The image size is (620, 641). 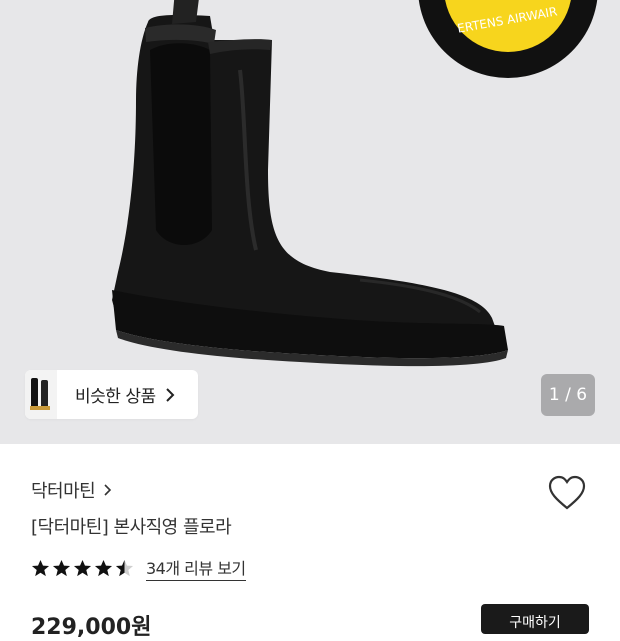 I want to click on buy-button: 구매하기, so click(x=535, y=619).